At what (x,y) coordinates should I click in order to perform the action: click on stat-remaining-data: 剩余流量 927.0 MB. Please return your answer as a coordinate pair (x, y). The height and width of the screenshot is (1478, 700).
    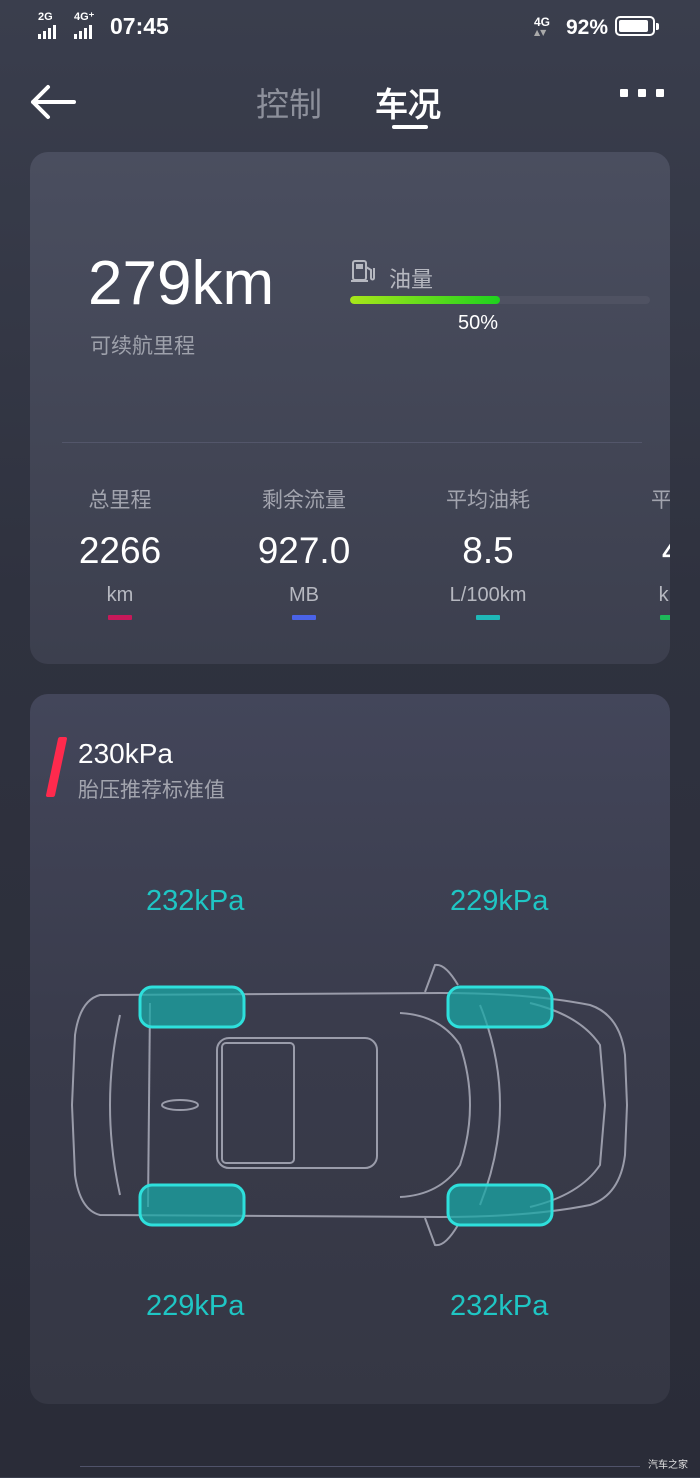
    Looking at the image, I should click on (304, 552).